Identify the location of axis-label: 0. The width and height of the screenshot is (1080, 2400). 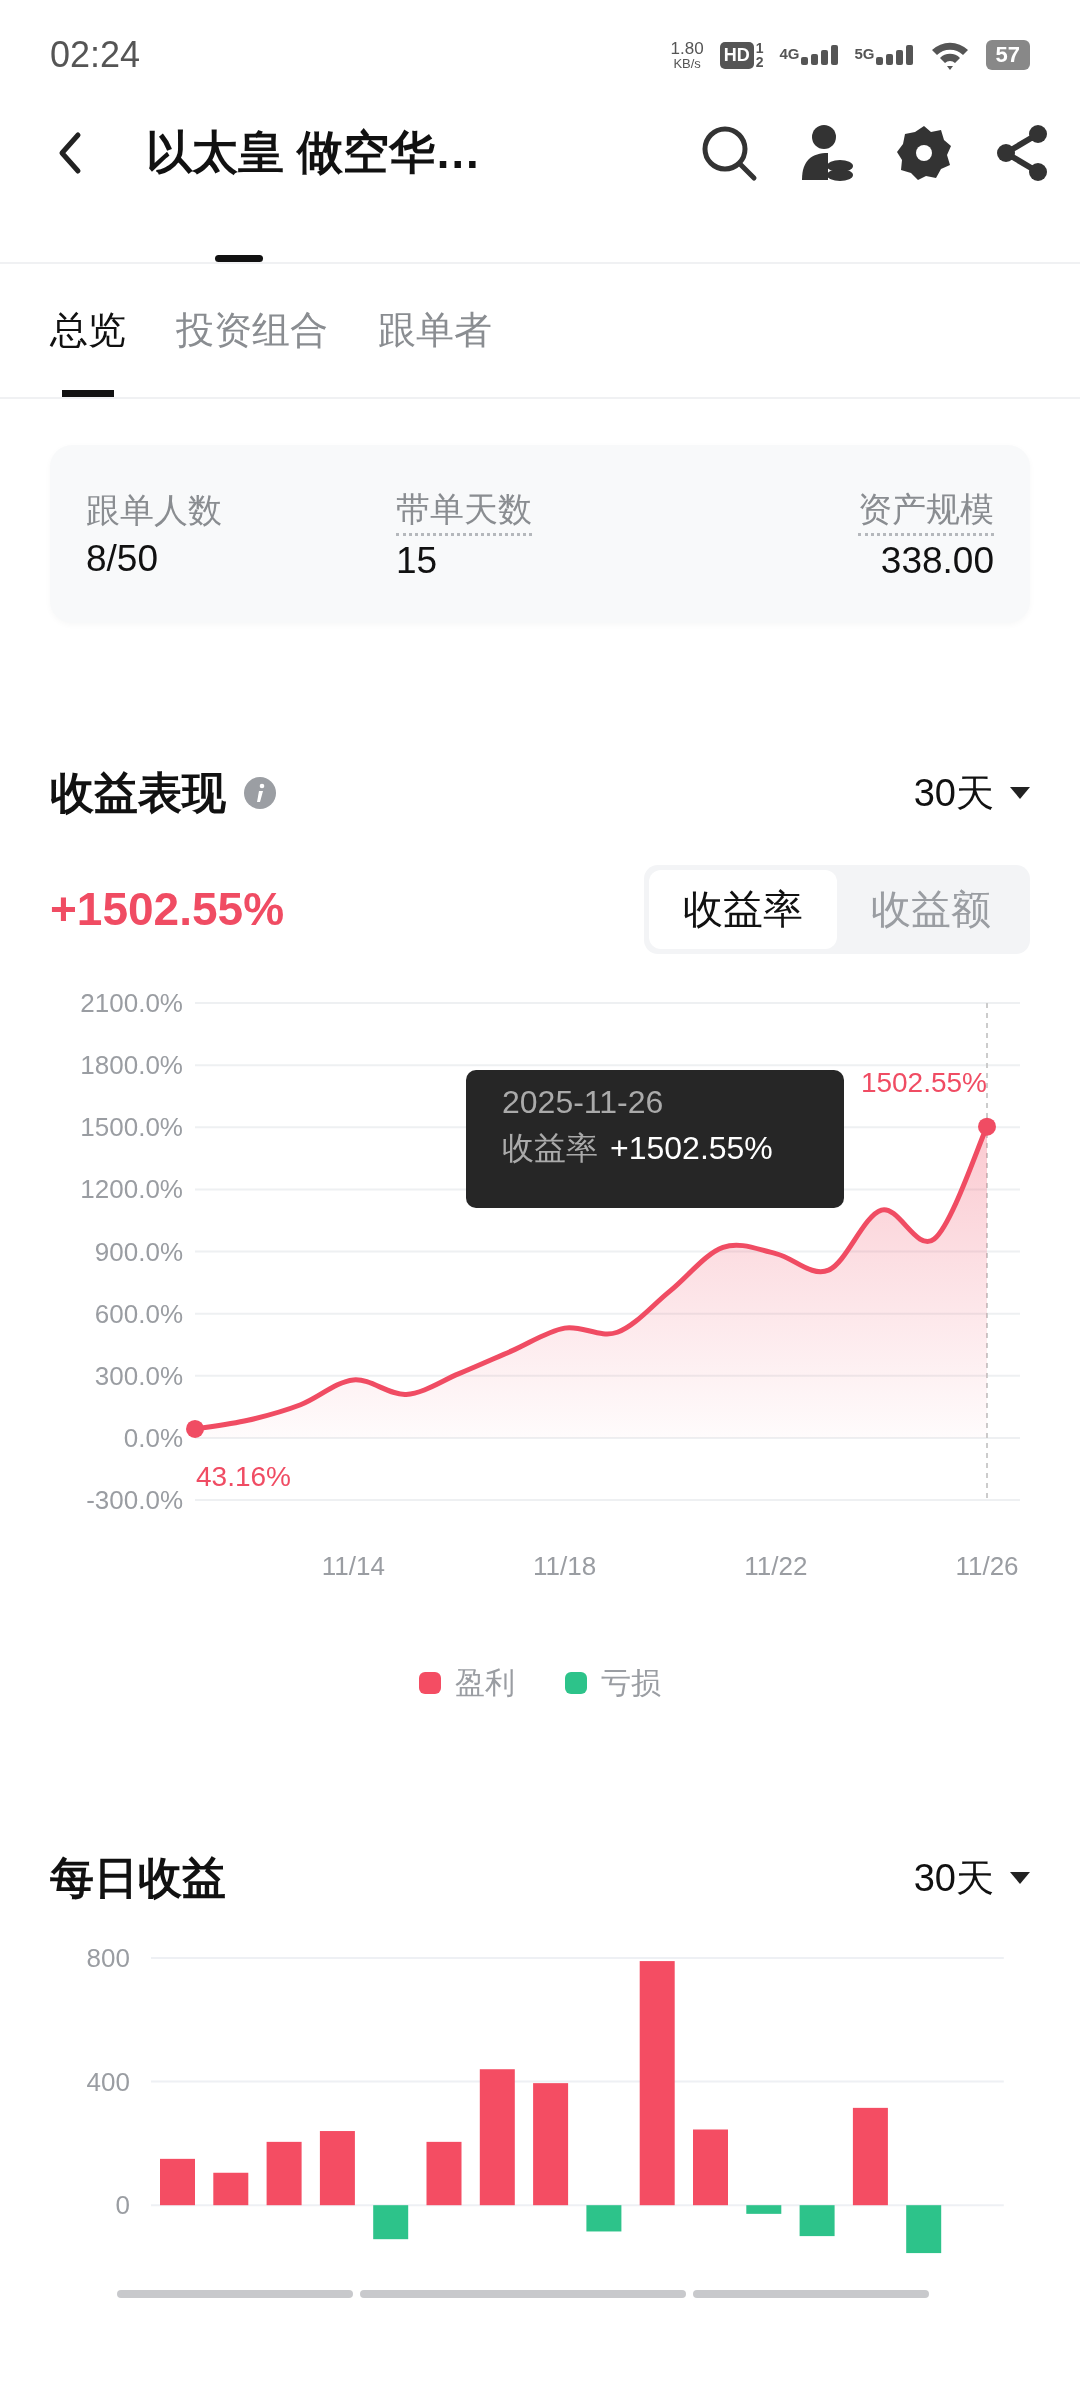
(122, 2205).